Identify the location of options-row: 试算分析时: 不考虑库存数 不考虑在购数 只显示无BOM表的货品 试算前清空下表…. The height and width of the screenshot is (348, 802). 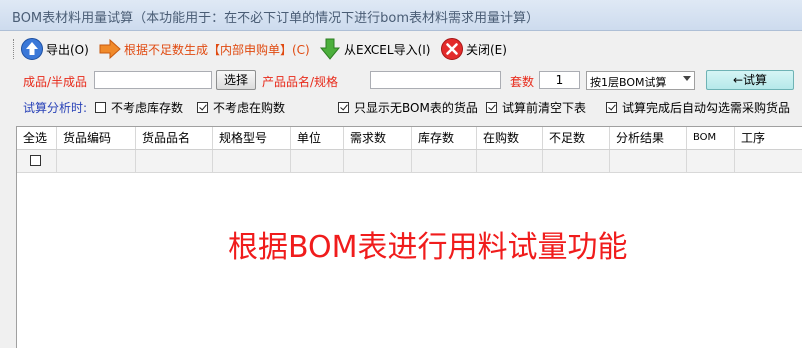
(401, 107).